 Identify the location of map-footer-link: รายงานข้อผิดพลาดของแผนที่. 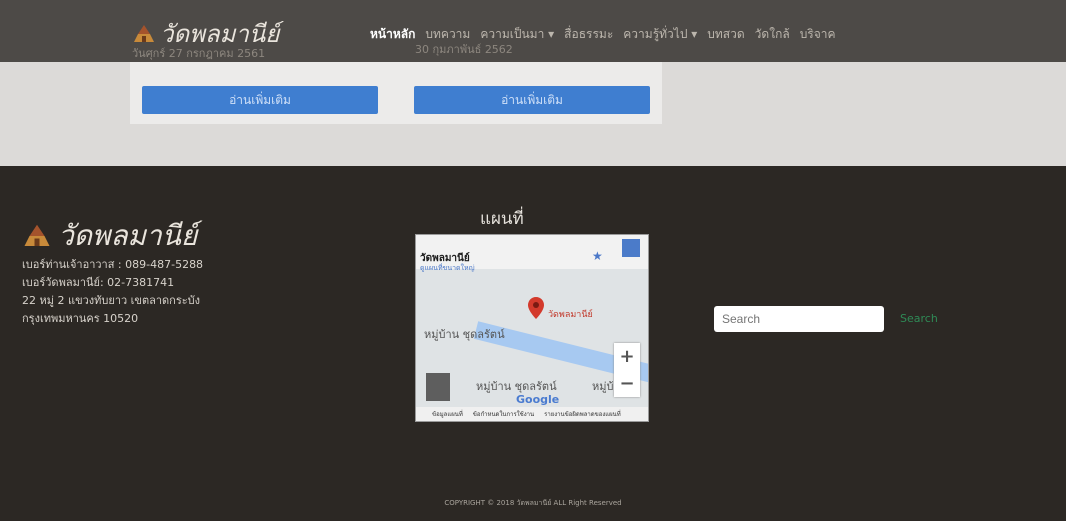
(582, 414).